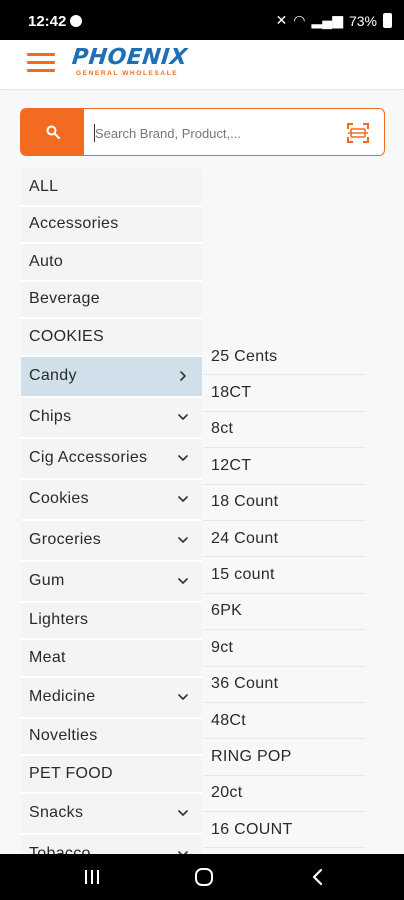  I want to click on category-item: Meat, so click(111, 659).